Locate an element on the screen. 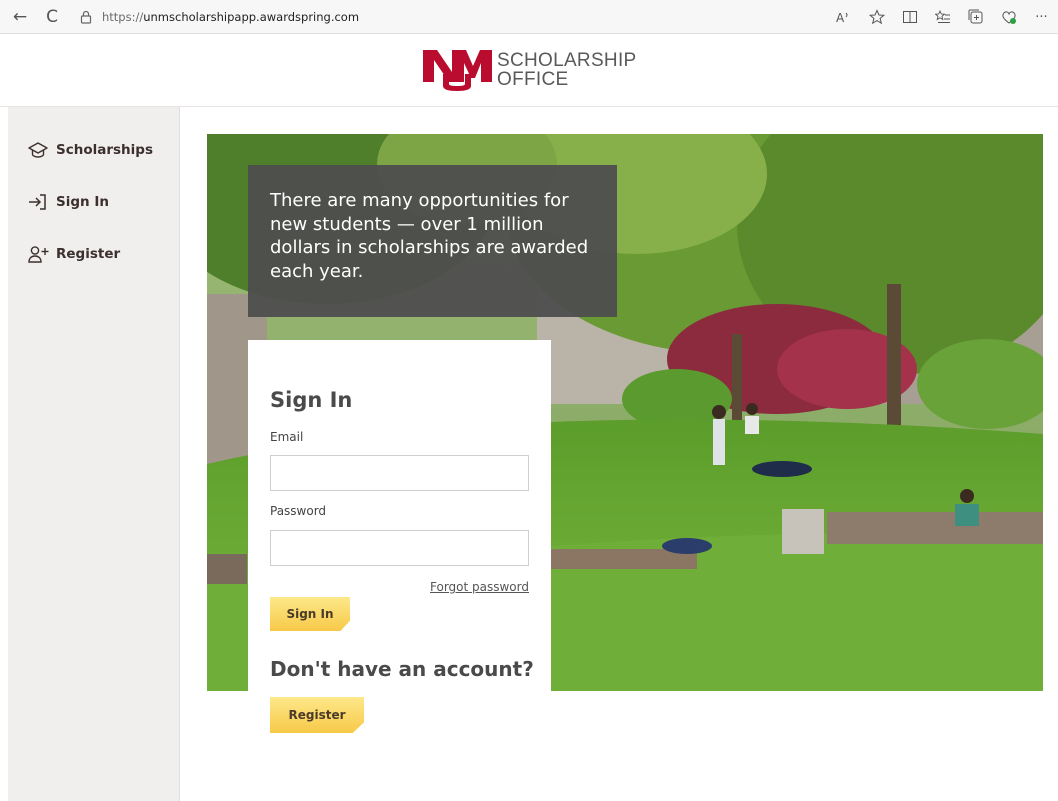  sidebar-item-scholarships: Scholarships is located at coordinates (90, 150).